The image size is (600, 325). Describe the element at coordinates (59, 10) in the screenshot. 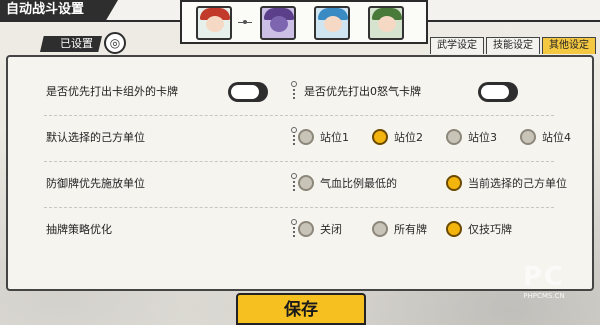

I see `page-title: 自动战斗设置` at that location.